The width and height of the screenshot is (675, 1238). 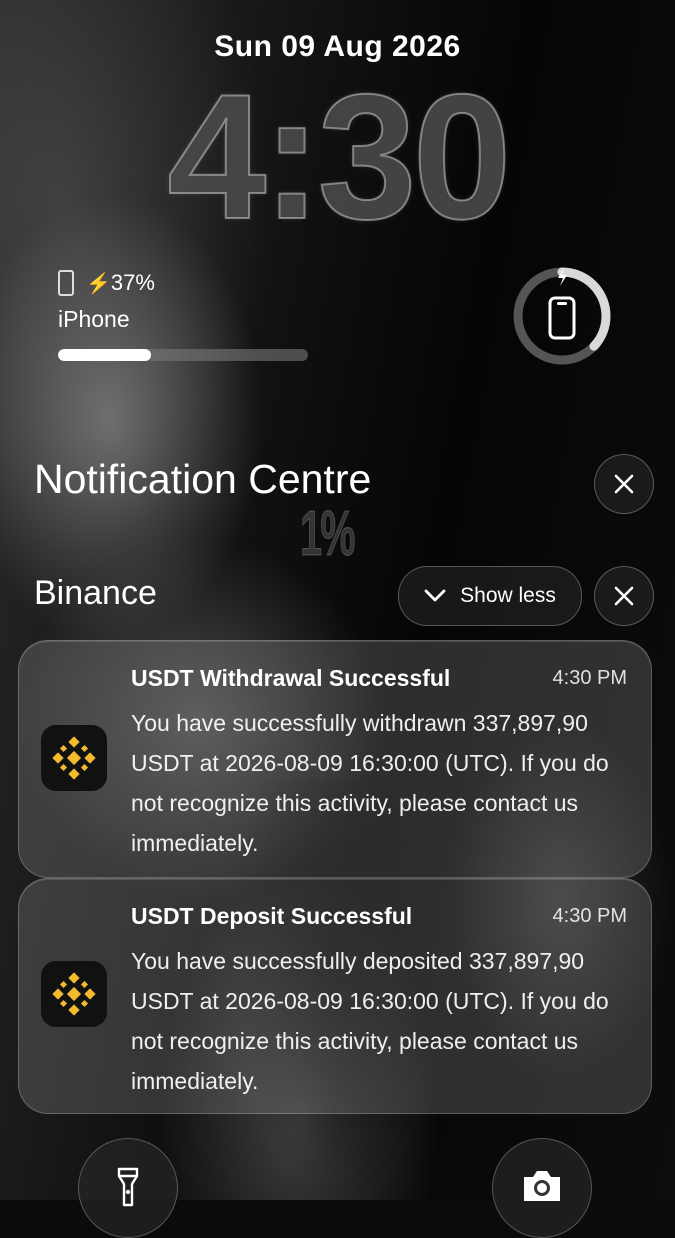 I want to click on camera-button, so click(x=542, y=1188).